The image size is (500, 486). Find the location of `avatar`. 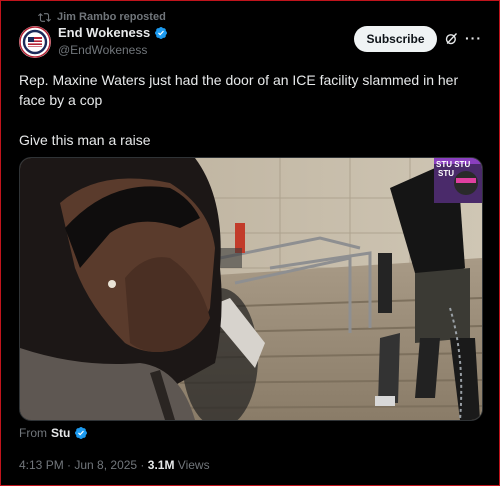

avatar is located at coordinates (35, 42).